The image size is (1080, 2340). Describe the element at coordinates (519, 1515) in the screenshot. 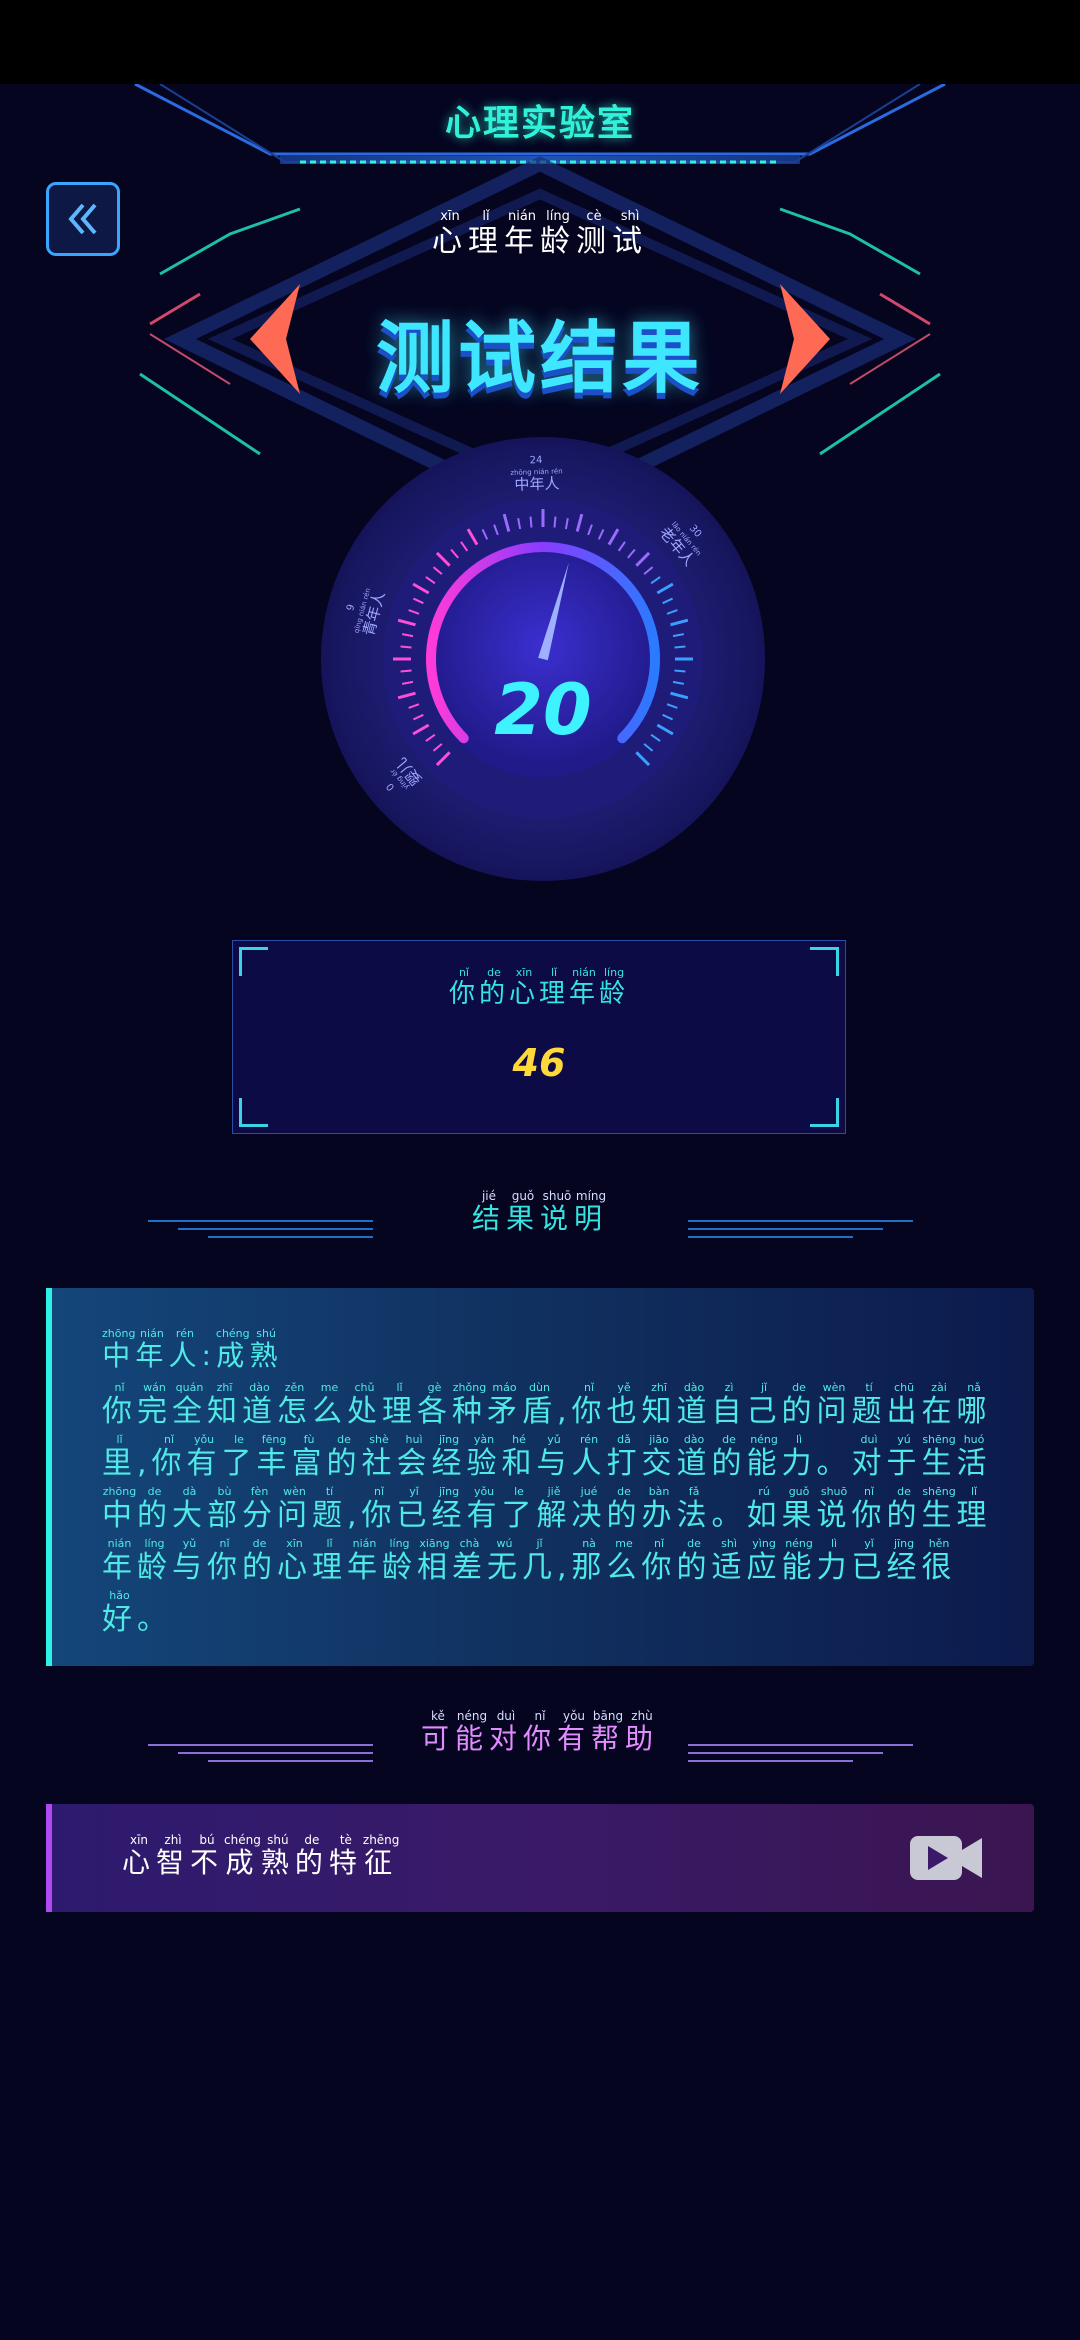

I see `char: 了` at that location.